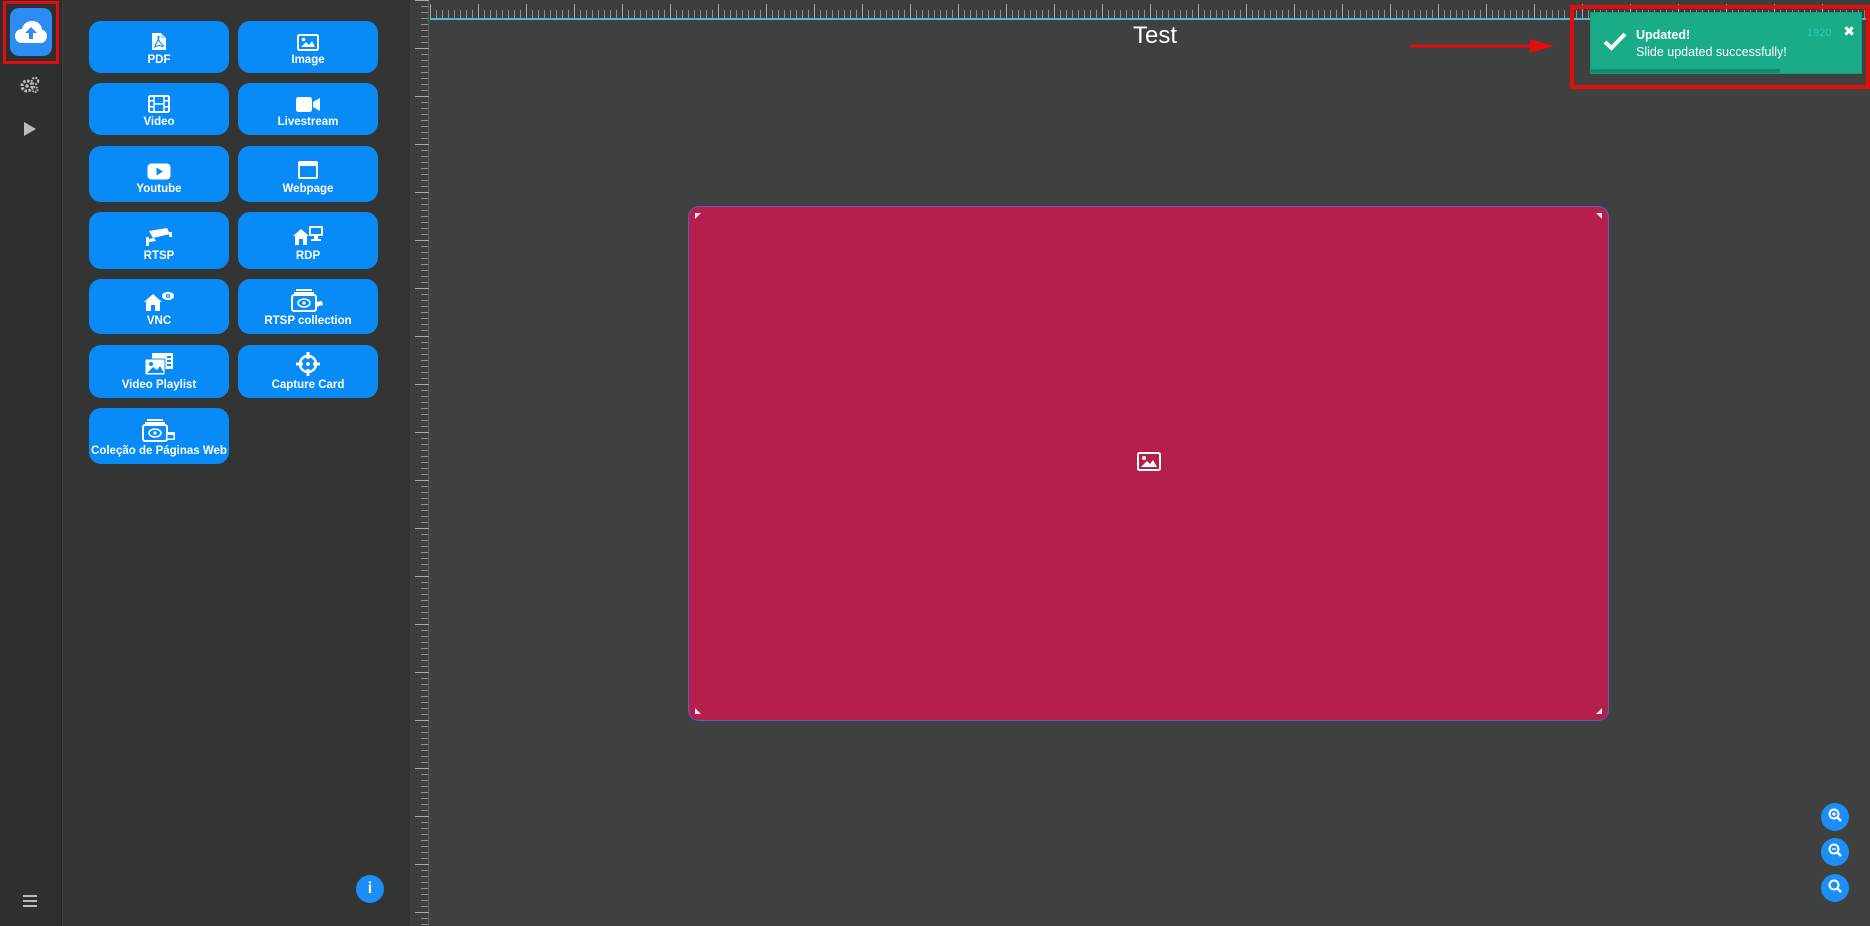  I want to click on tile-label: Image, so click(308, 60).